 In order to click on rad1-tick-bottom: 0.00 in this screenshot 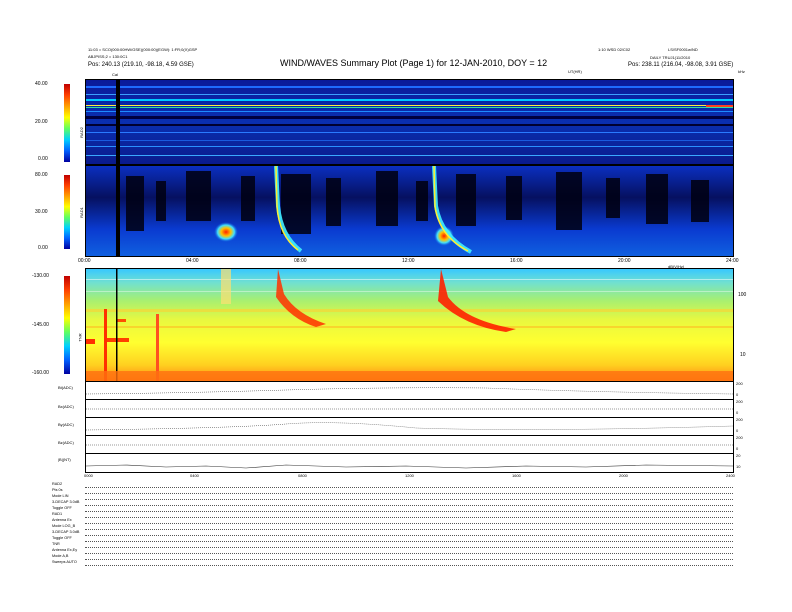, I will do `click(43, 248)`.